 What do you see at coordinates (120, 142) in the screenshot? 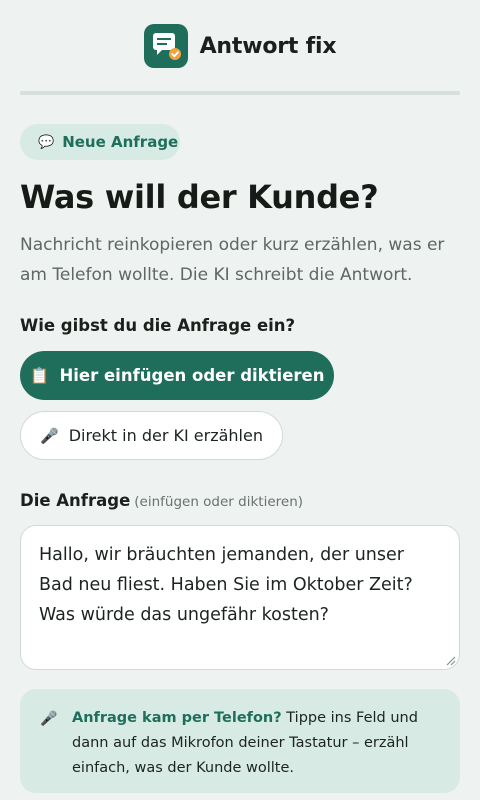
I see `status-badge-label: Neue Anfrage` at bounding box center [120, 142].